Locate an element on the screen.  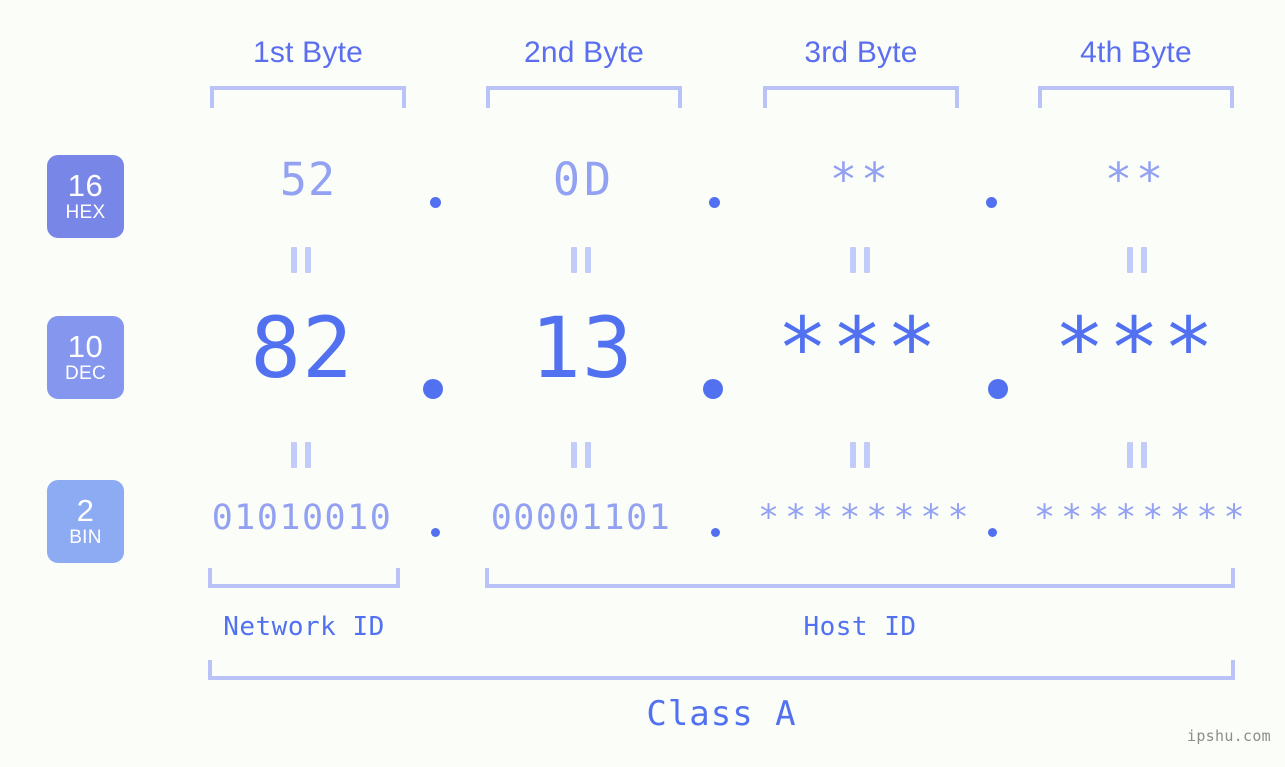
dec-byte-1: 82 is located at coordinates (302, 348).